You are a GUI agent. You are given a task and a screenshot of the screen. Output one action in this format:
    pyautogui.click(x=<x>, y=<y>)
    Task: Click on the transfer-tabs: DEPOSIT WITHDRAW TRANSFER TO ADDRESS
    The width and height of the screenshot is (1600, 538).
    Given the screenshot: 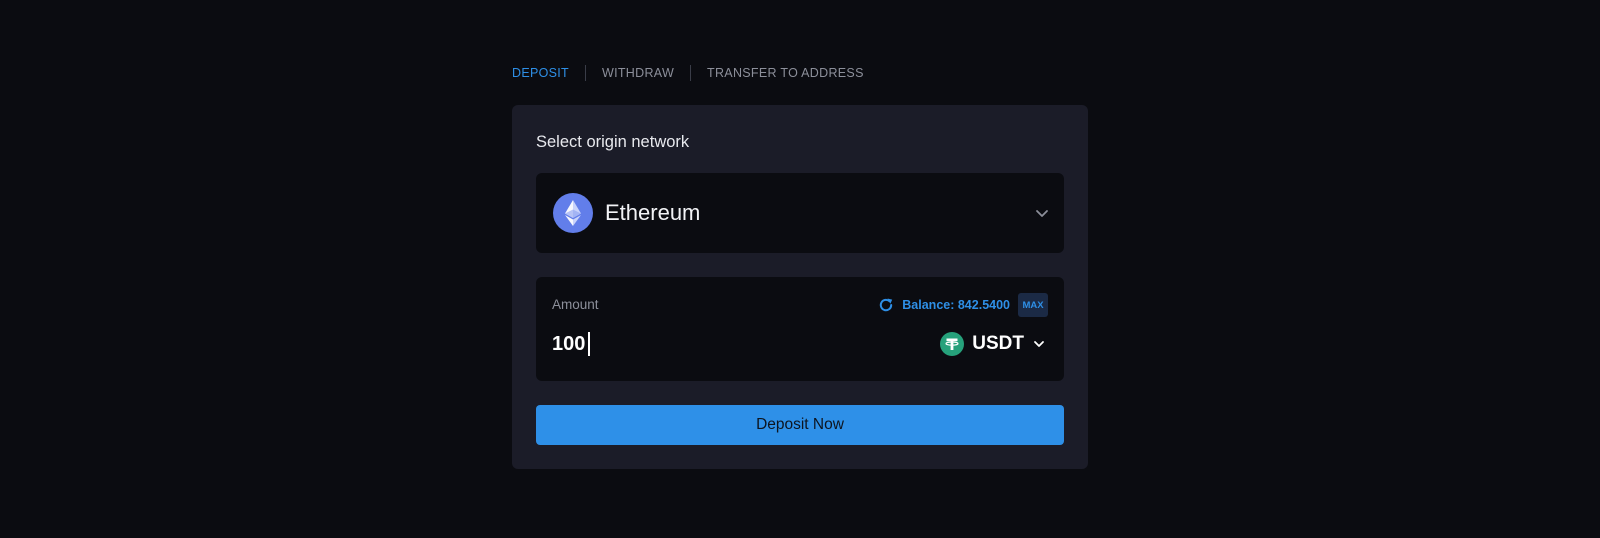 What is the action you would take?
    pyautogui.click(x=688, y=73)
    